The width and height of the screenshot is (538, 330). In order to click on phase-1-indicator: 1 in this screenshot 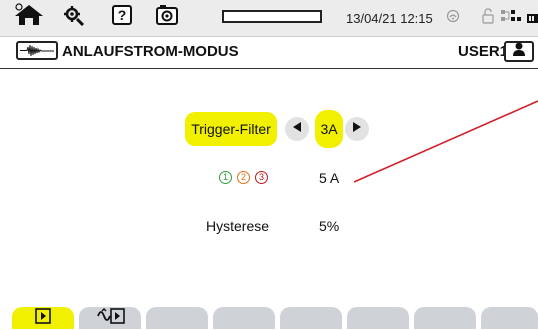, I will do `click(225, 177)`.